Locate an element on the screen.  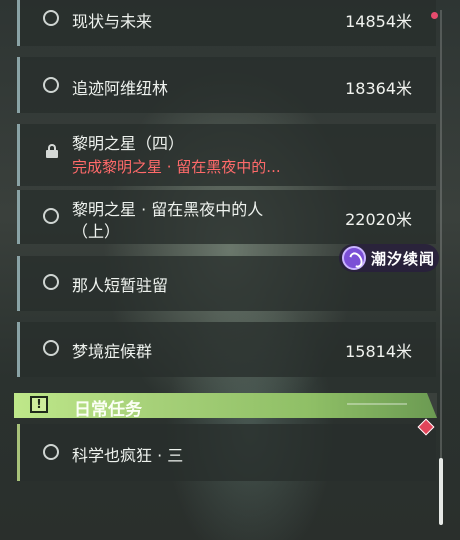
section-title: 日常任务 is located at coordinates (108, 410).